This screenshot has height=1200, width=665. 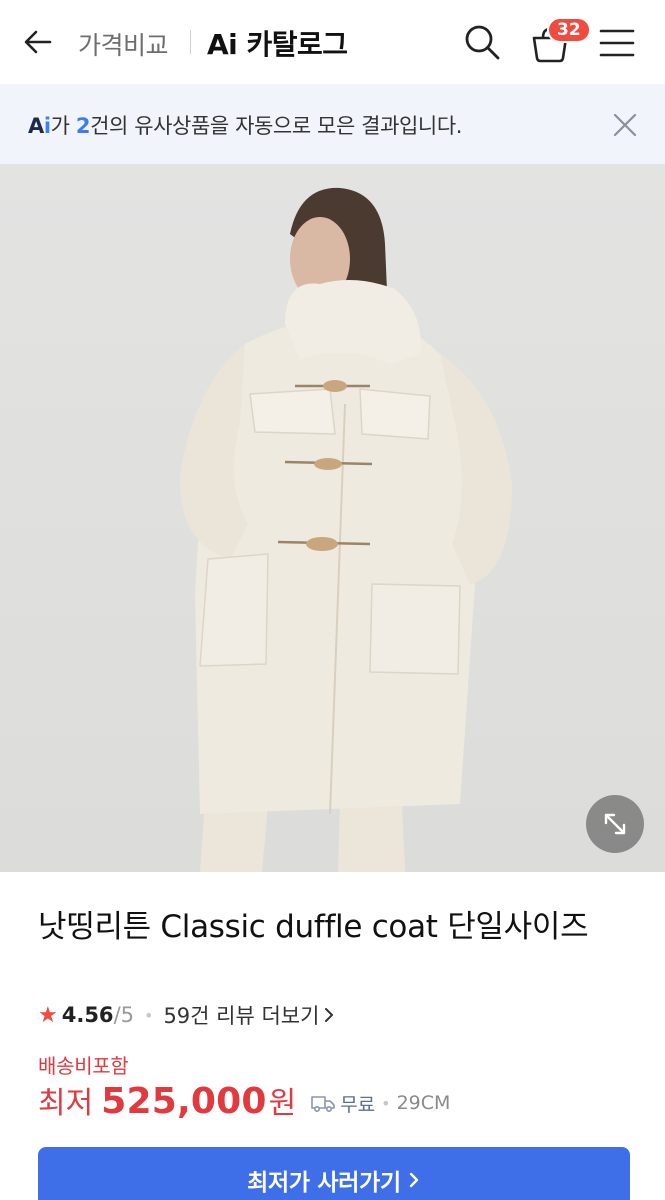 I want to click on top-header: 가격비교 Ai 카탈로그 32, so click(x=332, y=42).